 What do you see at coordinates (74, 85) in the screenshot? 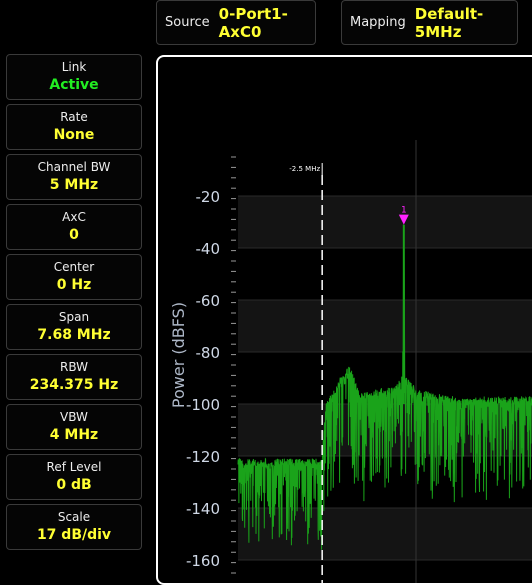
I see `param-value: Active` at bounding box center [74, 85].